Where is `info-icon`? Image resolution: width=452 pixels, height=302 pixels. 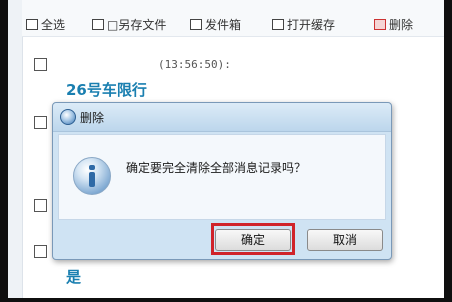 info-icon is located at coordinates (92, 176).